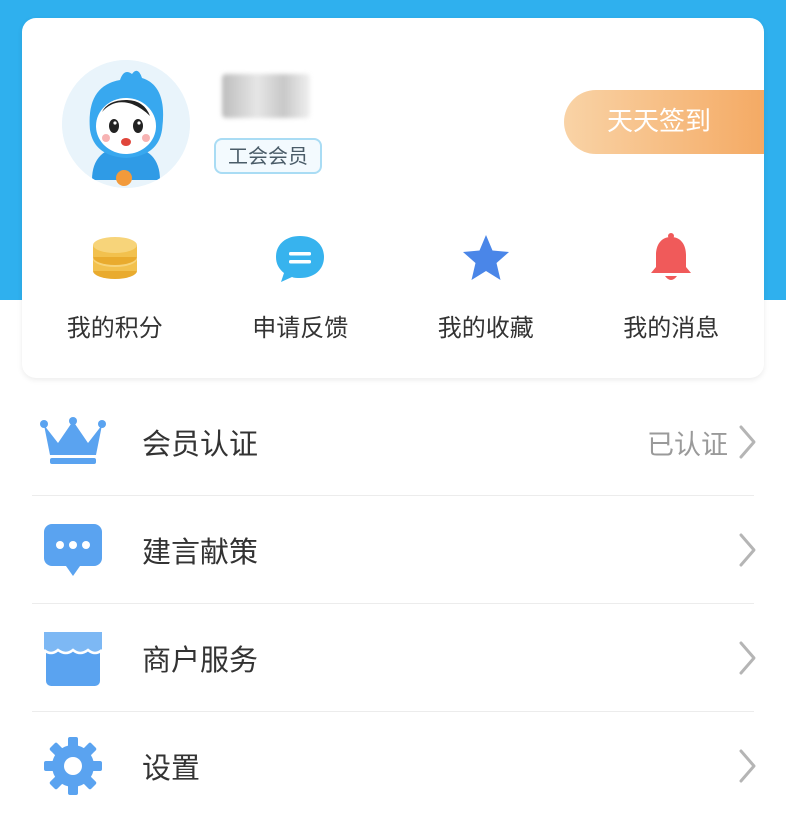 The height and width of the screenshot is (813, 786). What do you see at coordinates (73, 550) in the screenshot?
I see `message-icon` at bounding box center [73, 550].